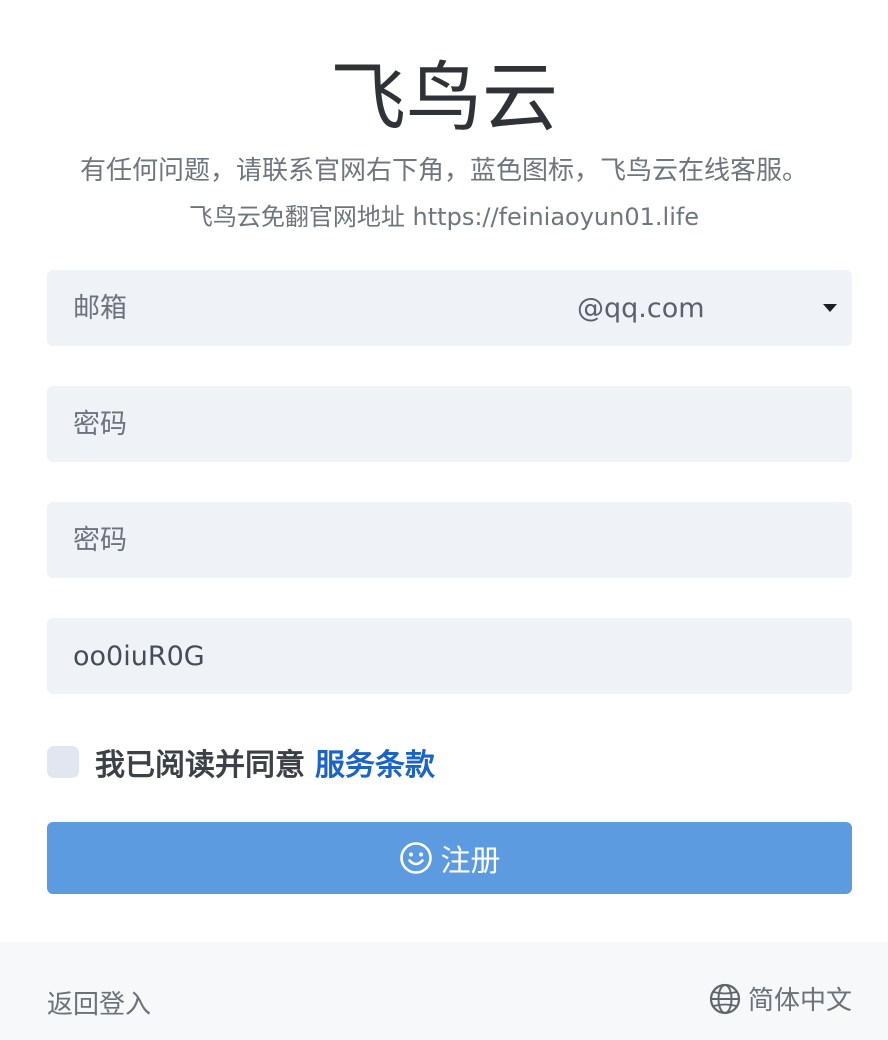  Describe the element at coordinates (415, 858) in the screenshot. I see `smile-icon` at that location.